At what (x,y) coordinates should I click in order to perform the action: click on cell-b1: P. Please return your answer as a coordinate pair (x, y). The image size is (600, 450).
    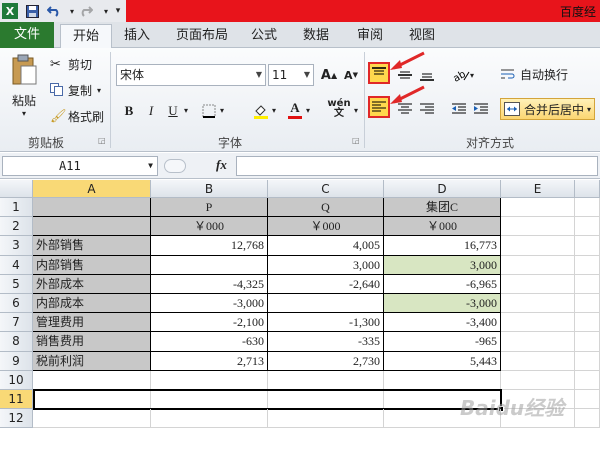
    Looking at the image, I should click on (209, 208).